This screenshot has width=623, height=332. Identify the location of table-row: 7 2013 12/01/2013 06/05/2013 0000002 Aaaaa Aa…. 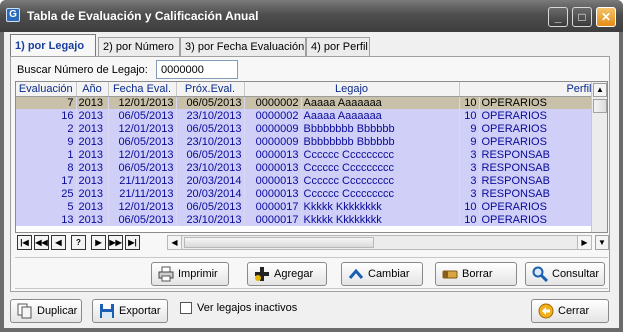
(305, 102).